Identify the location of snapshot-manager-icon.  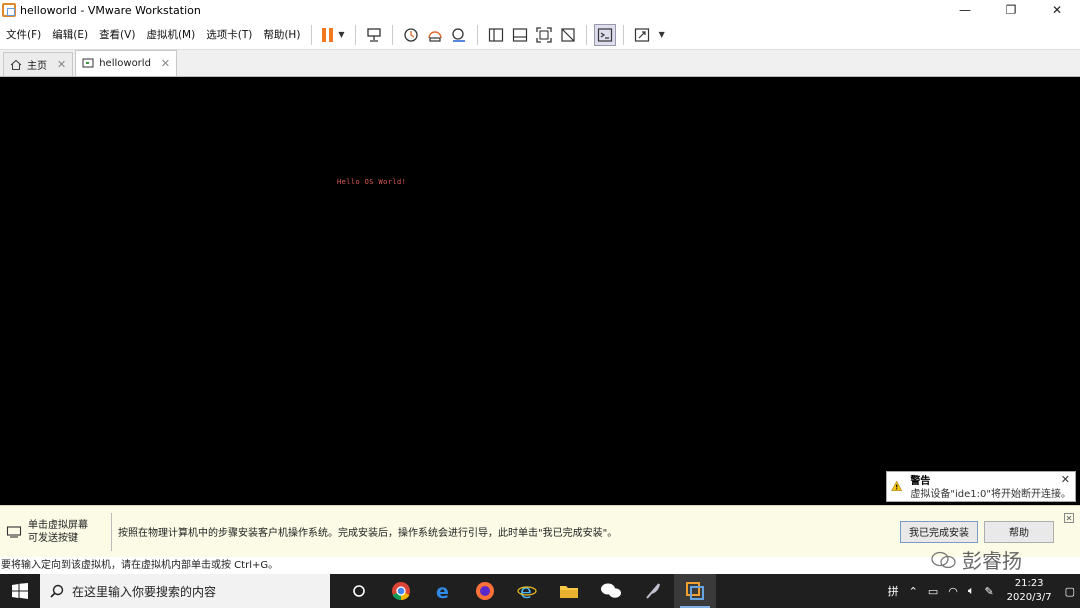
(458, 34).